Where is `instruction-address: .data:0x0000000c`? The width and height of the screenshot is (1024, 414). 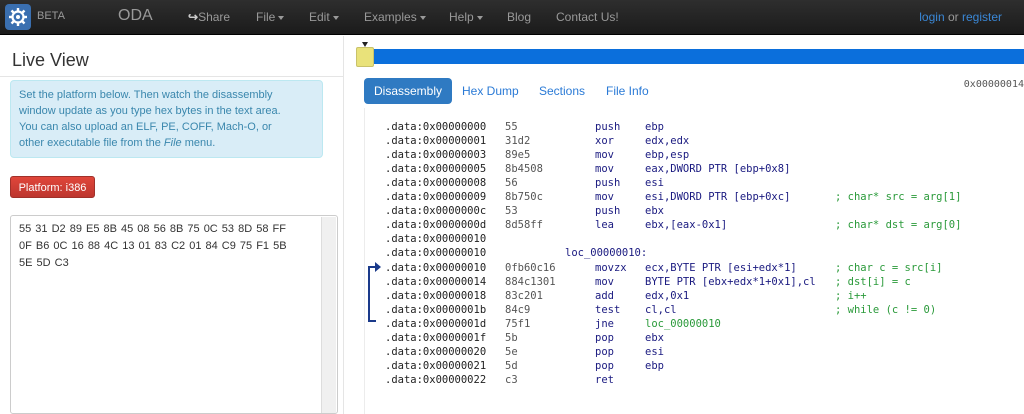 instruction-address: .data:0x0000000c is located at coordinates (436, 211).